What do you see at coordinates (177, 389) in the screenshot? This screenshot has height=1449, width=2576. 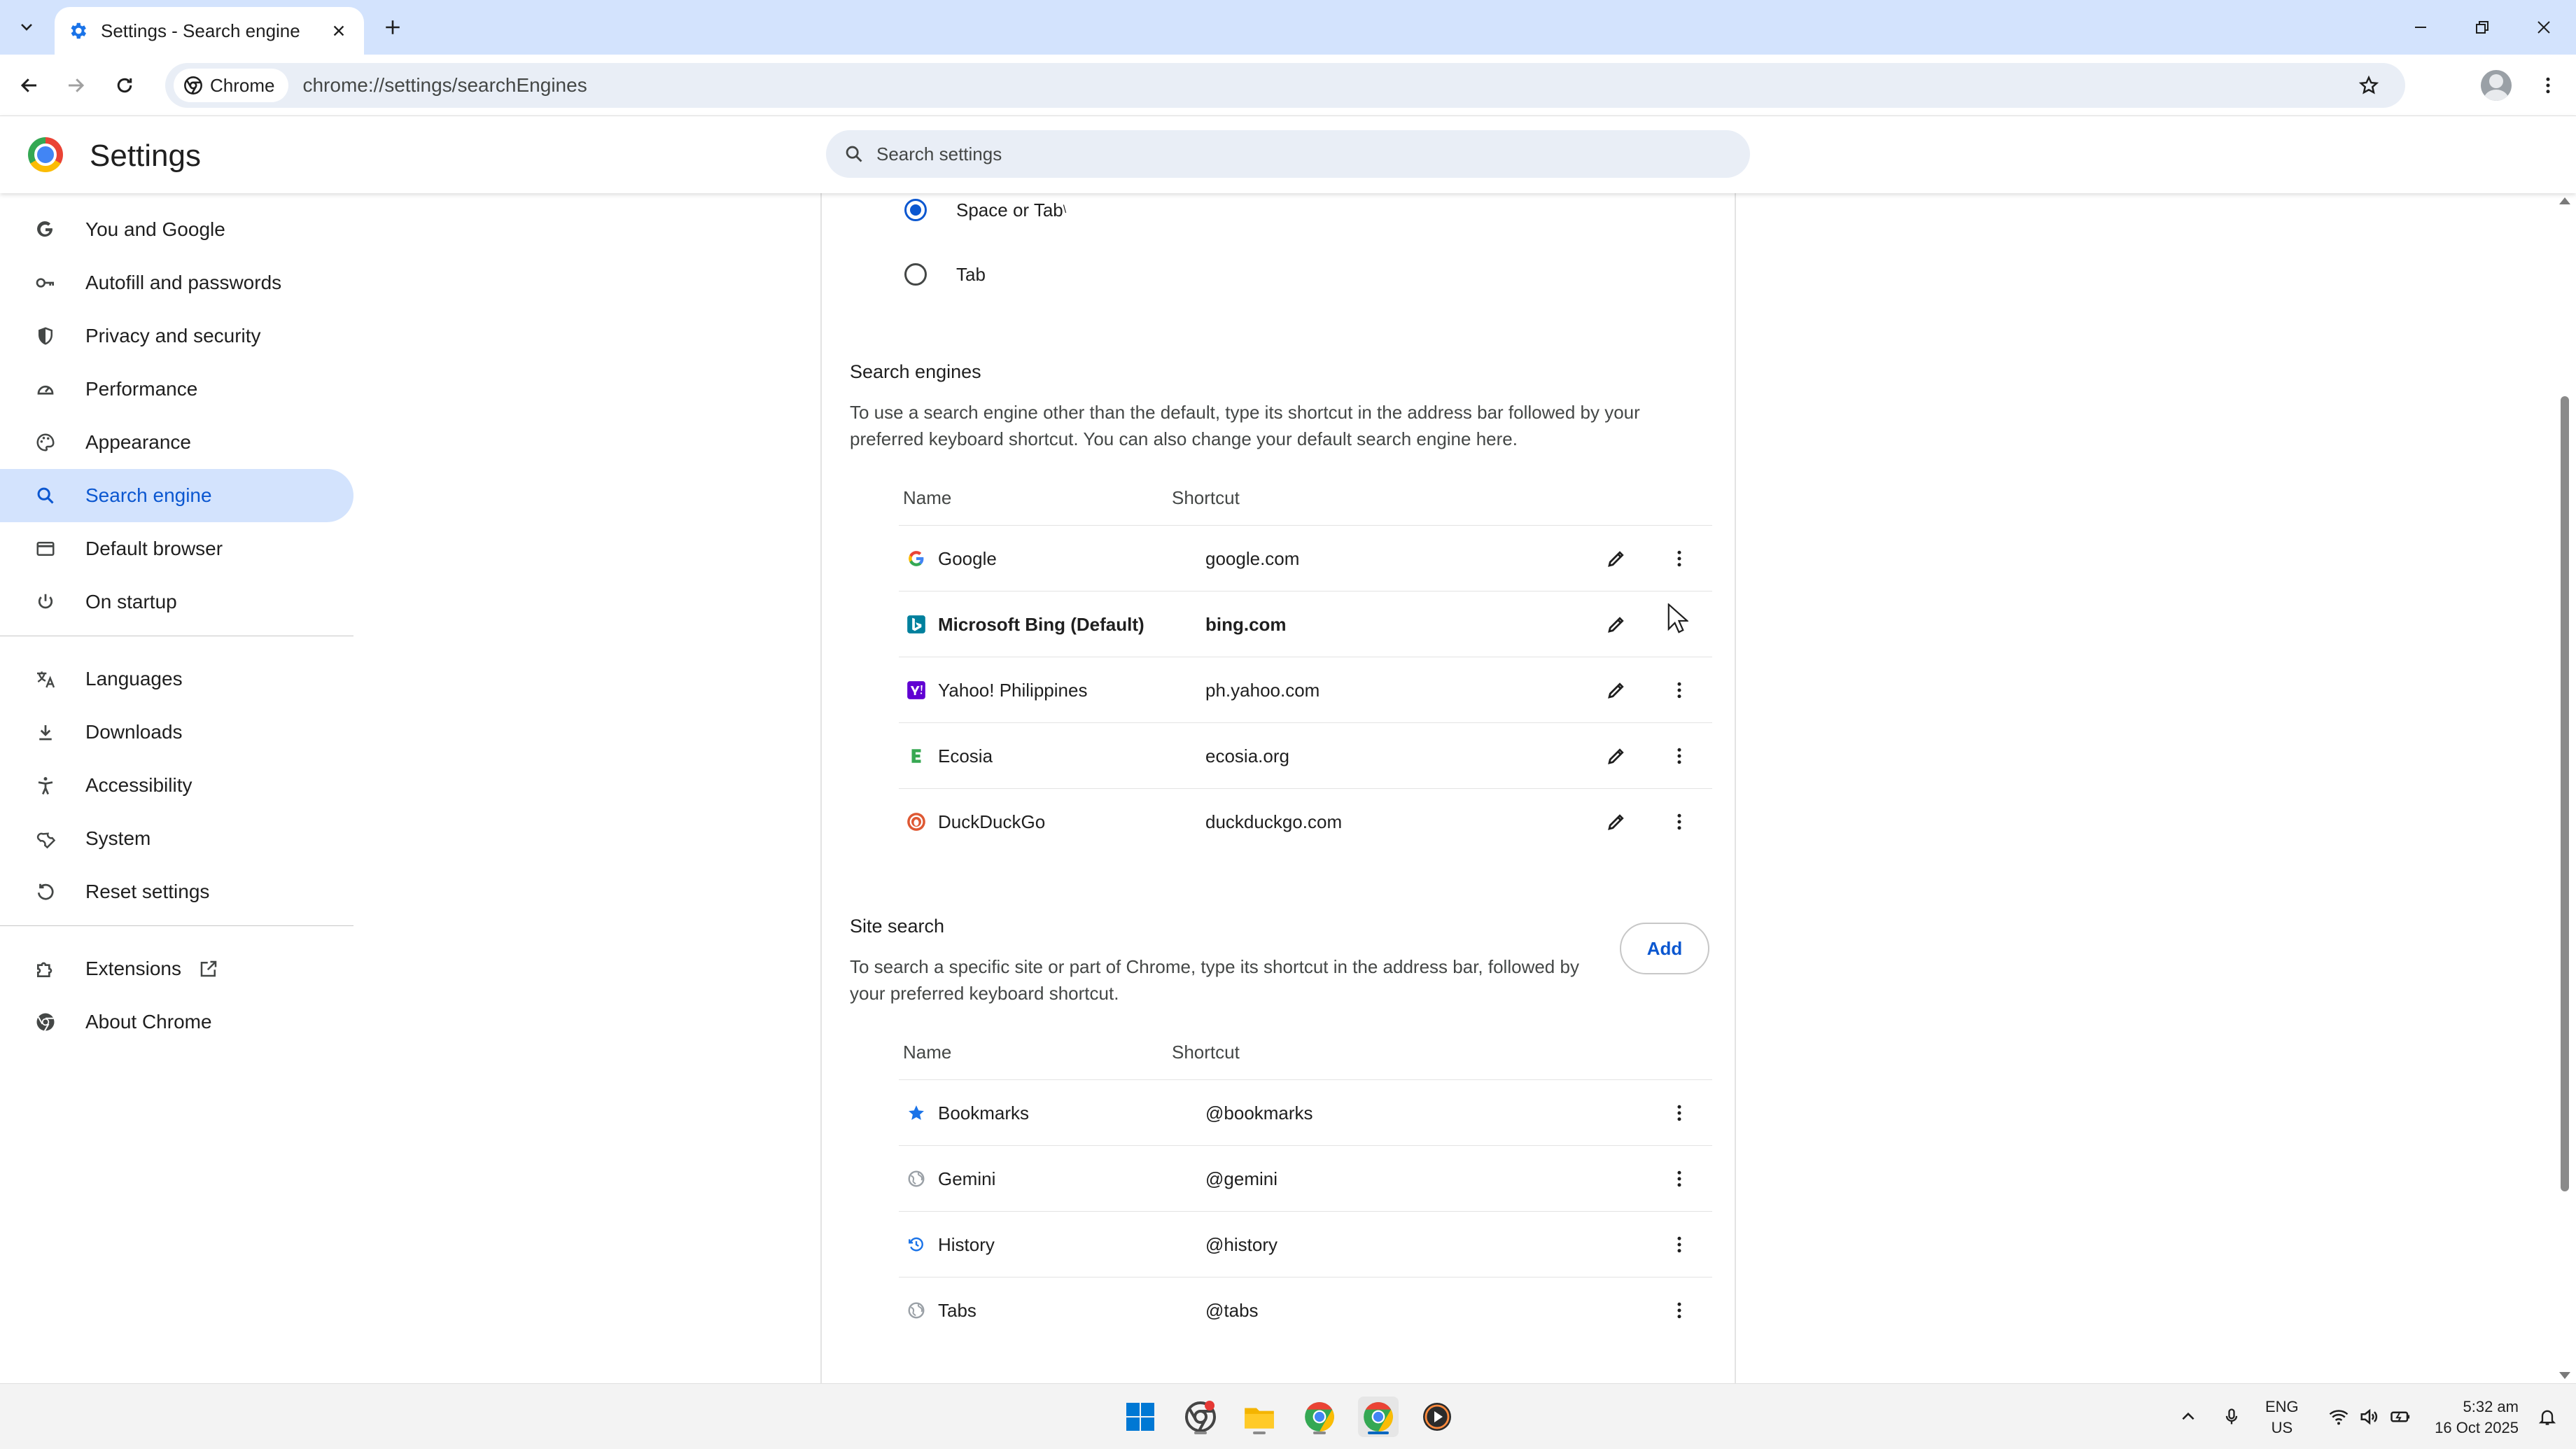 I see `sidebar-item-performance: Performance` at bounding box center [177, 389].